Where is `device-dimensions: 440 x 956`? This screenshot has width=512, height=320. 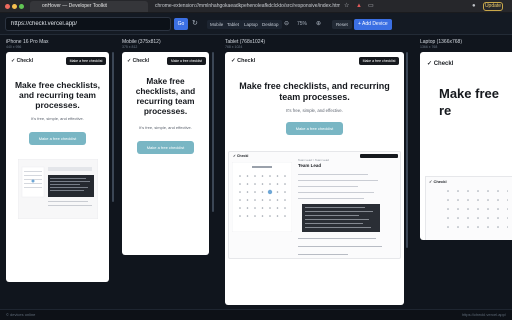
device-dimensions: 440 x 956 is located at coordinates (14, 47).